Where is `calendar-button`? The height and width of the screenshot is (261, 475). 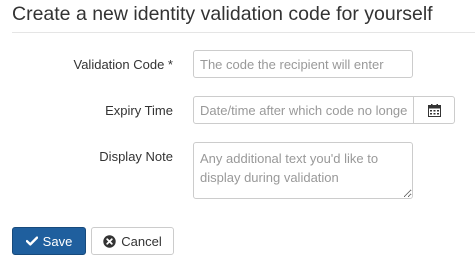 calendar-button is located at coordinates (434, 110).